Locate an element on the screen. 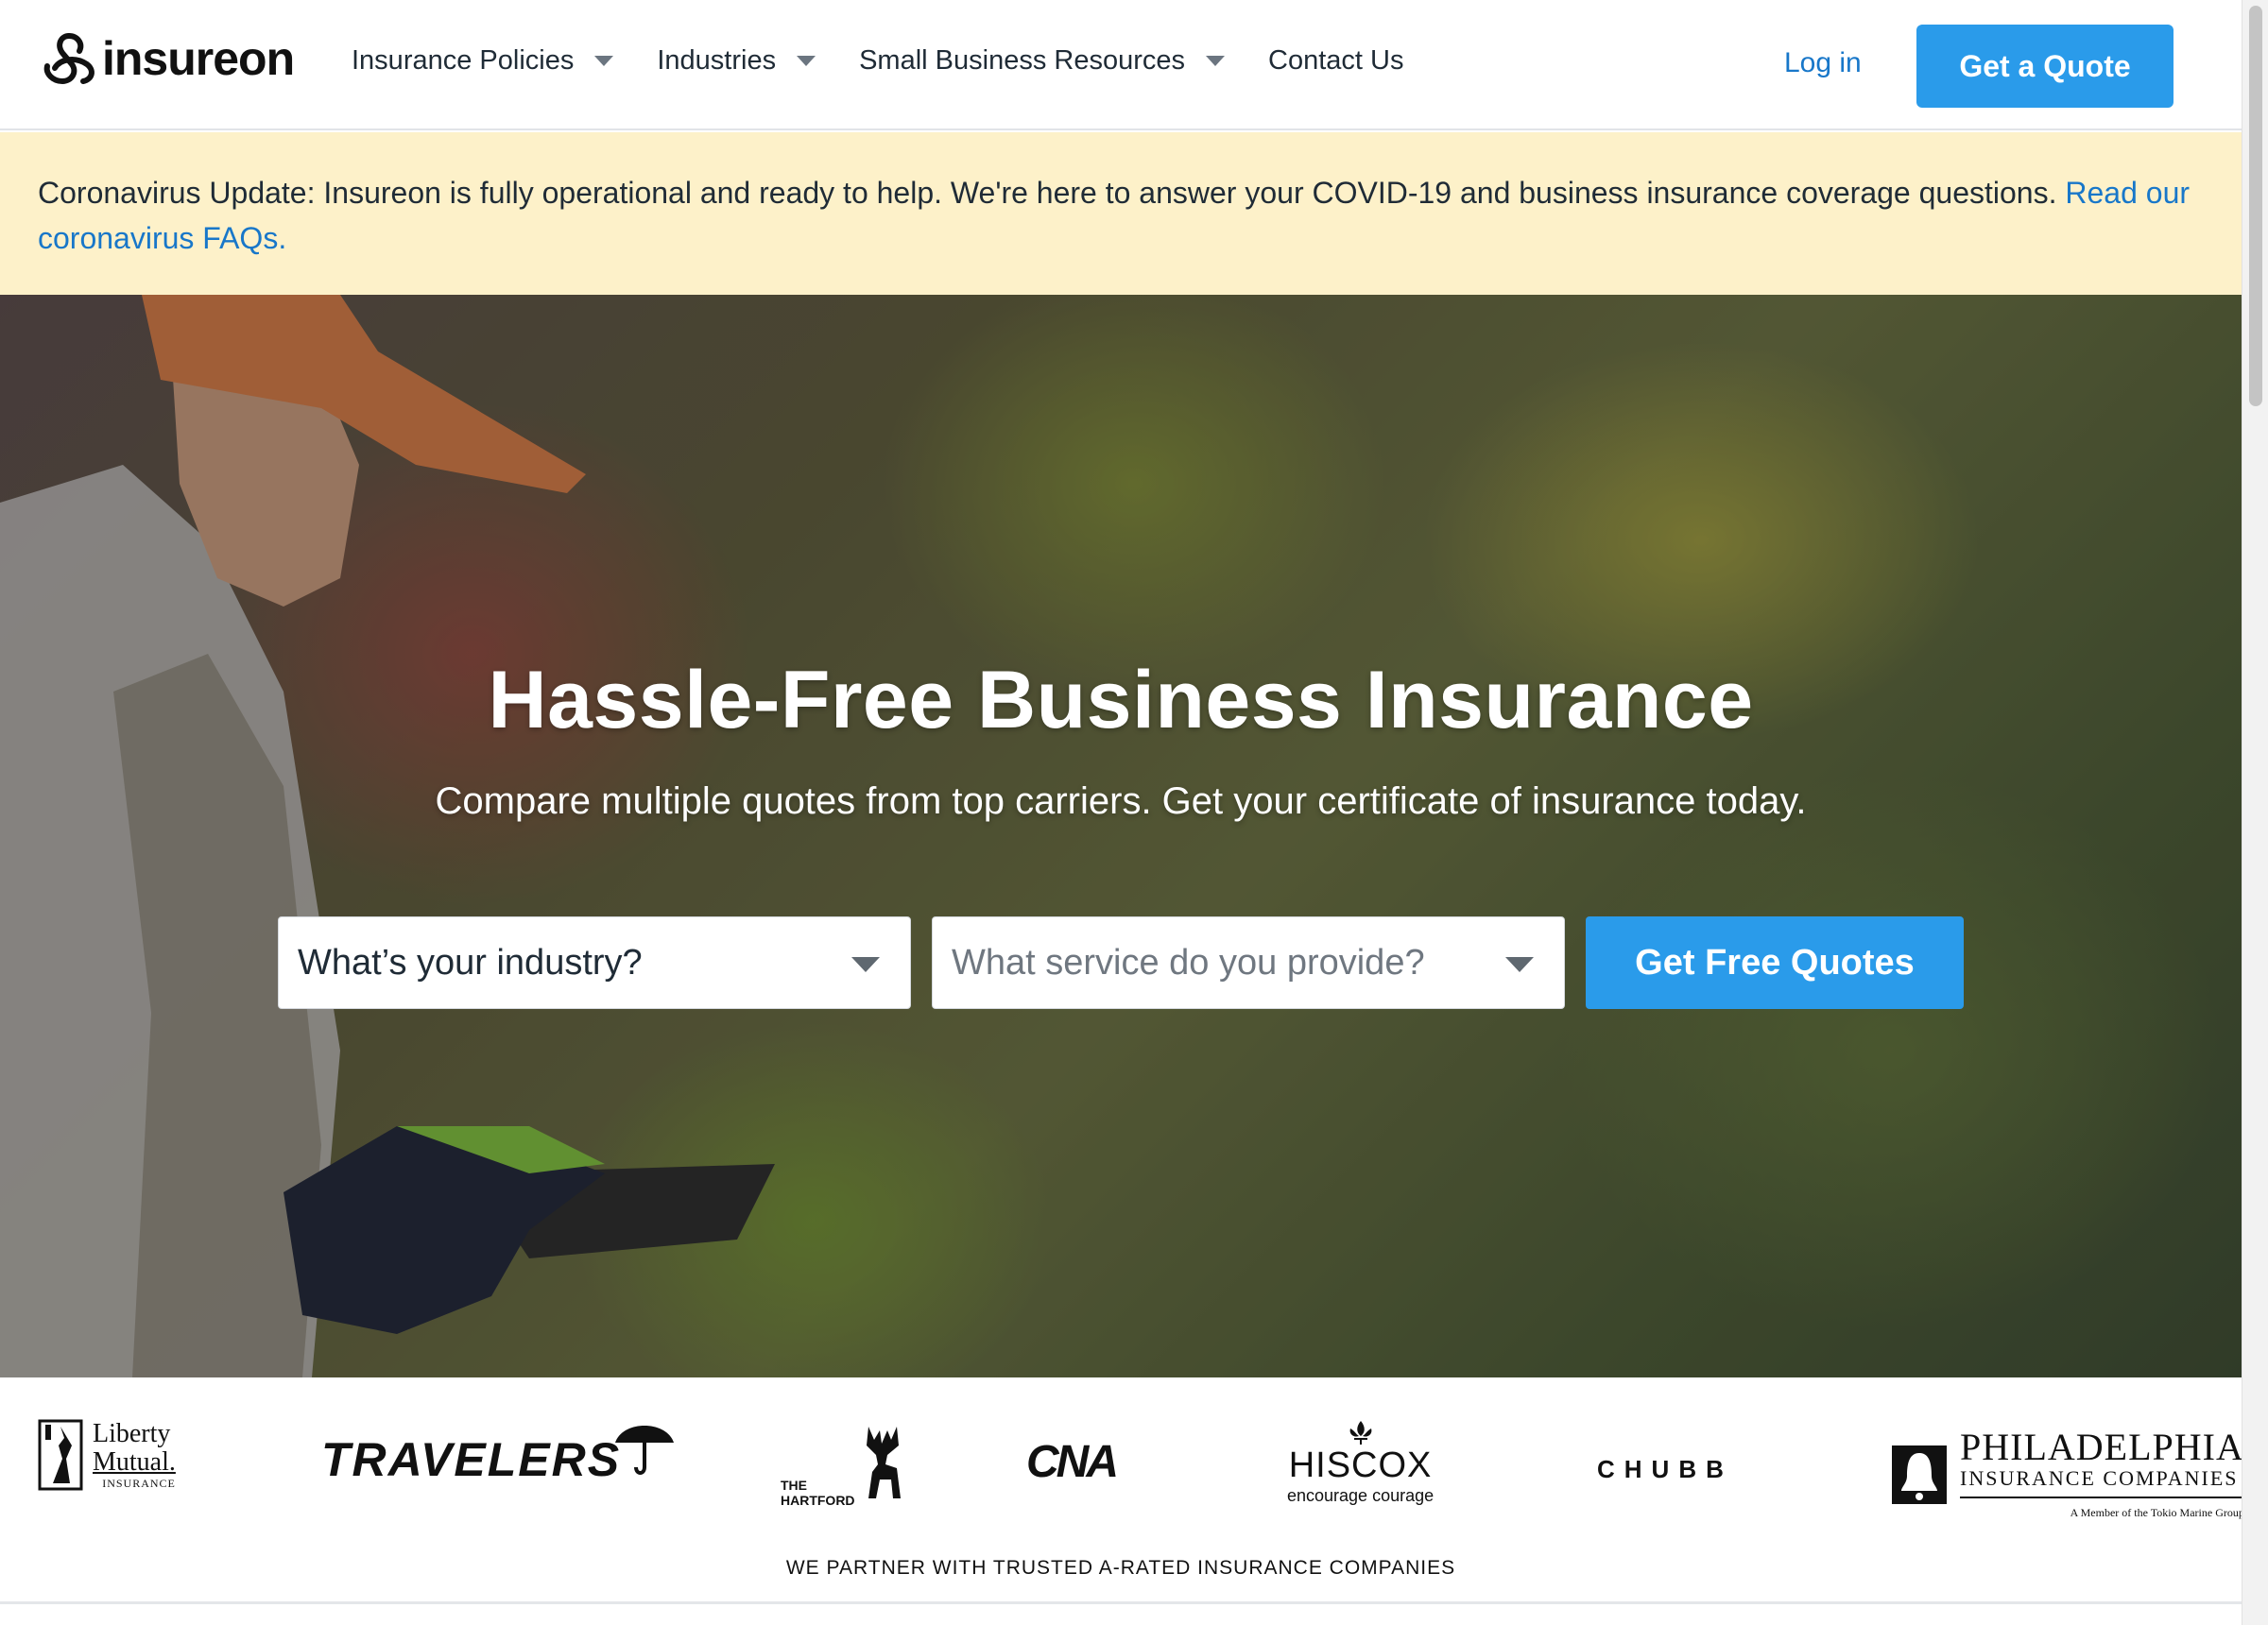 The height and width of the screenshot is (1625, 2268). insureon-logo: insureon is located at coordinates (167, 59).